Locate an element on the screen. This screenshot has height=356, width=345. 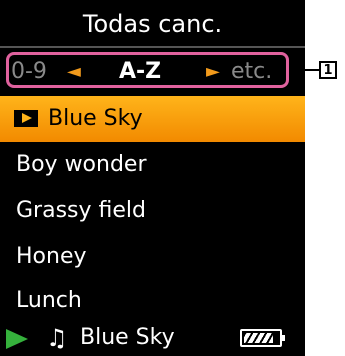
now-playing-title: Blue Sky is located at coordinates (127, 337).